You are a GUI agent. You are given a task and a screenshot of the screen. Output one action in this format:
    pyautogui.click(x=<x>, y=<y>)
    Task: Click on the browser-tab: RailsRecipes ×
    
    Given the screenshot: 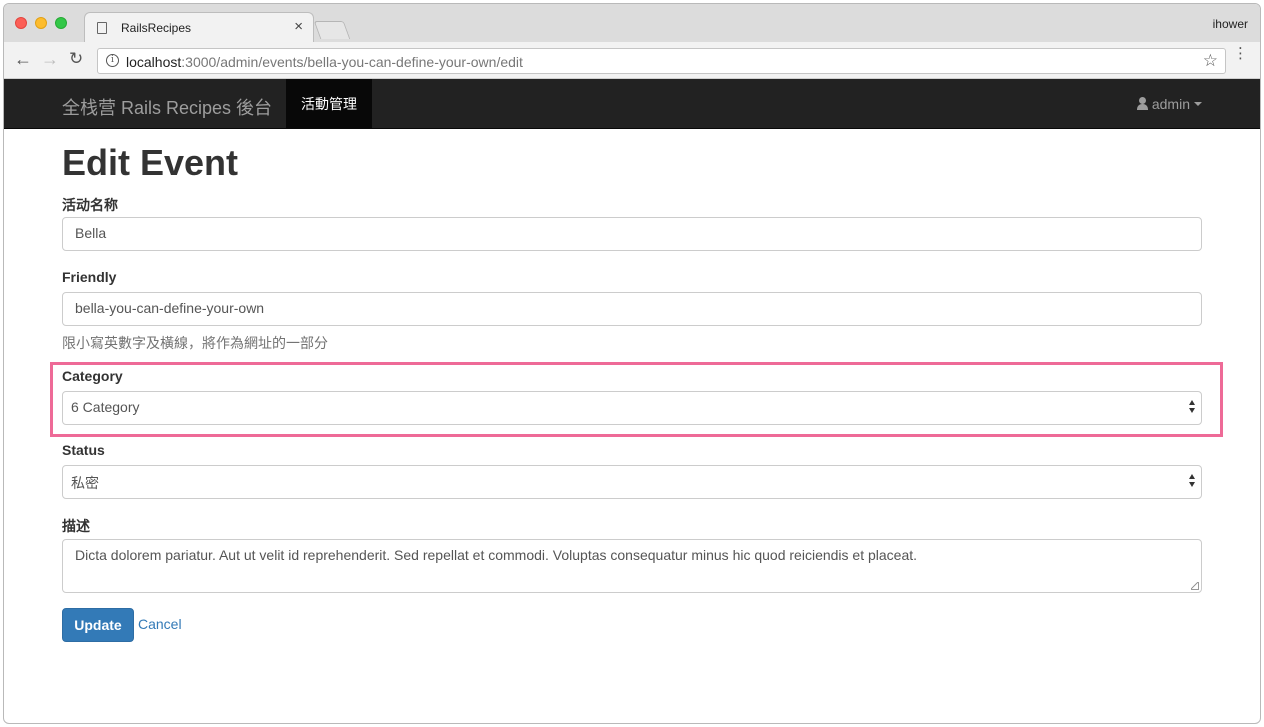 What is the action you would take?
    pyautogui.click(x=199, y=27)
    